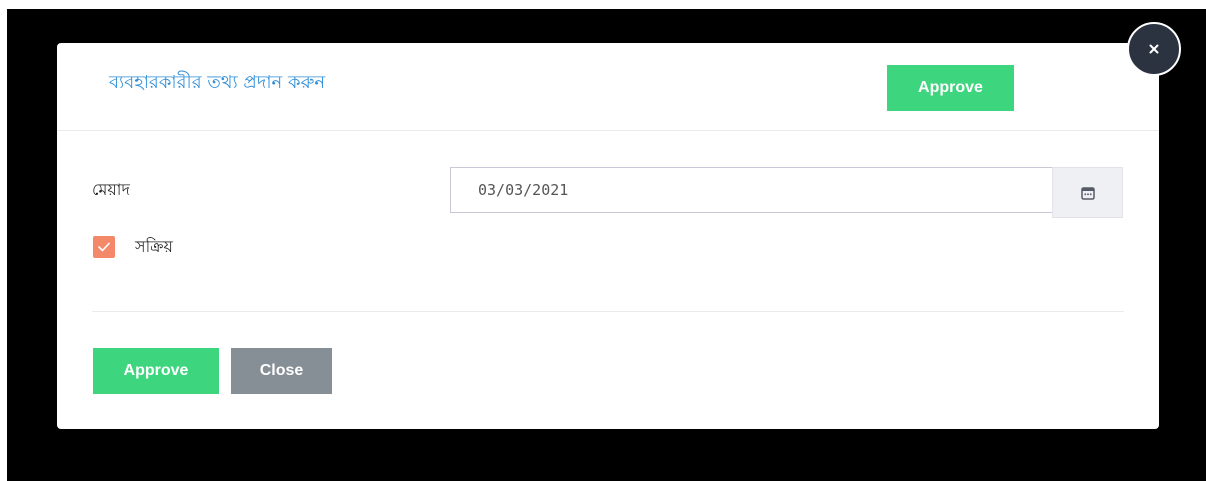 This screenshot has height=481, width=1206. I want to click on calendar-button, so click(1087, 192).